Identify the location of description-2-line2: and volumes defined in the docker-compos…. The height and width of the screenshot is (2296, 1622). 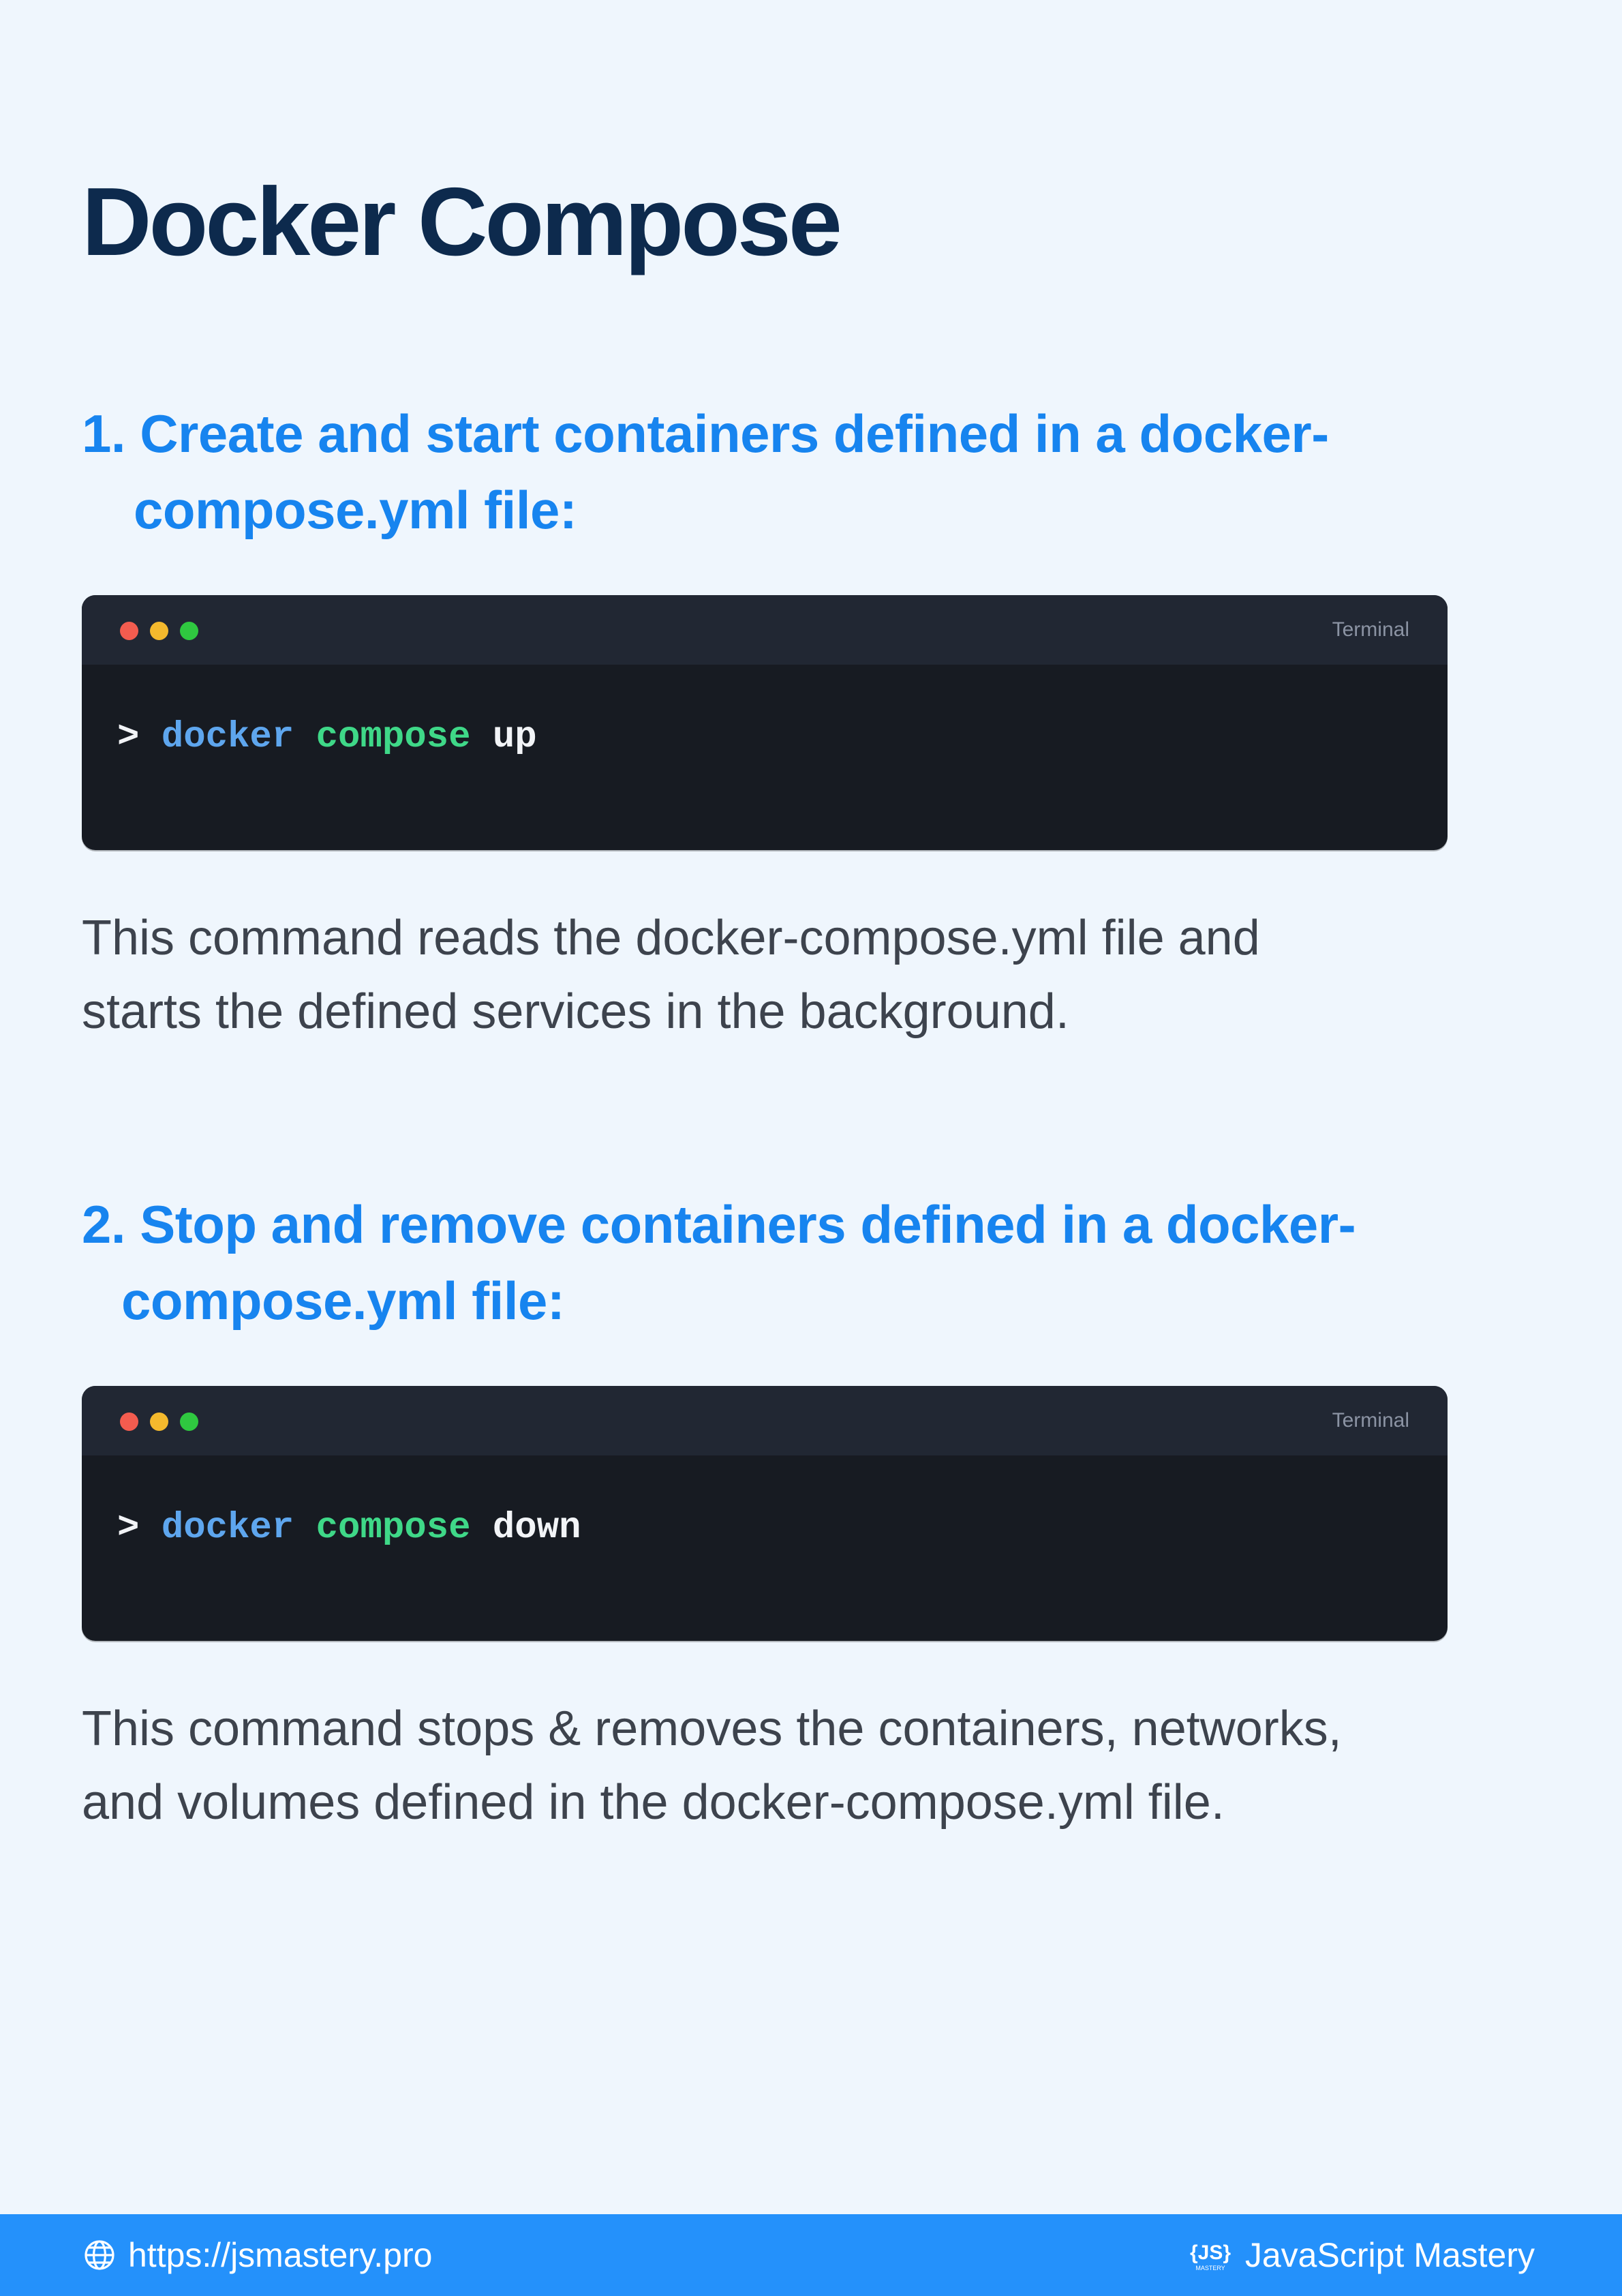
(653, 1802).